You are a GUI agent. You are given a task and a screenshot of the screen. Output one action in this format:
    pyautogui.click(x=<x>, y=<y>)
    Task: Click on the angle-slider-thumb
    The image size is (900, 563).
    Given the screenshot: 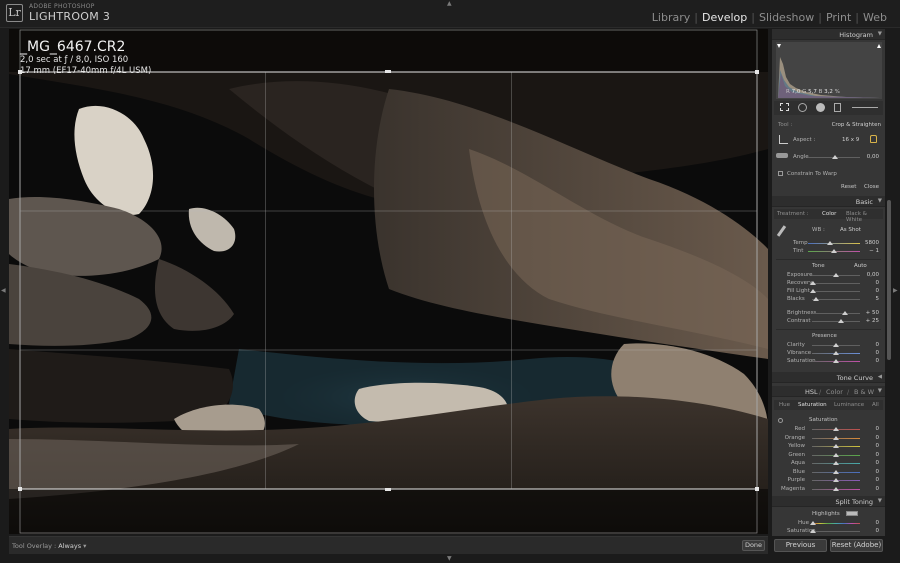 What is the action you would take?
    pyautogui.click(x=835, y=157)
    